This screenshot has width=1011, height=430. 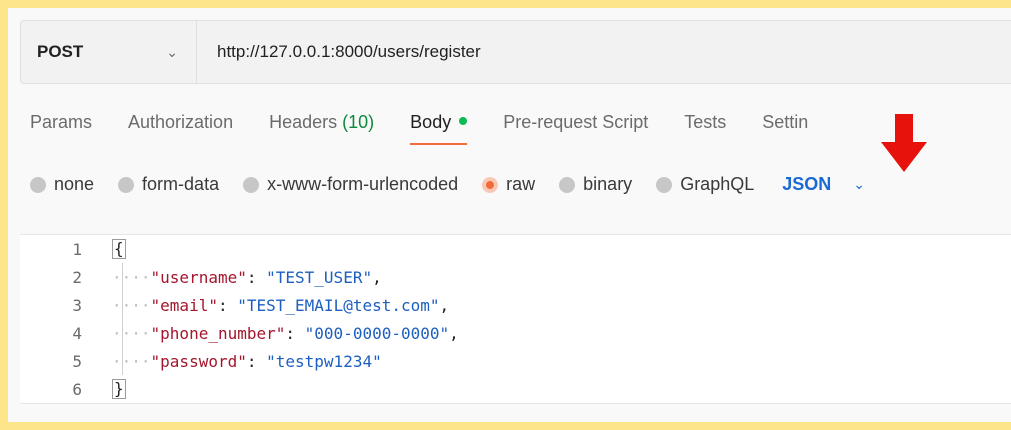 I want to click on tab-label: Params, so click(x=61, y=122).